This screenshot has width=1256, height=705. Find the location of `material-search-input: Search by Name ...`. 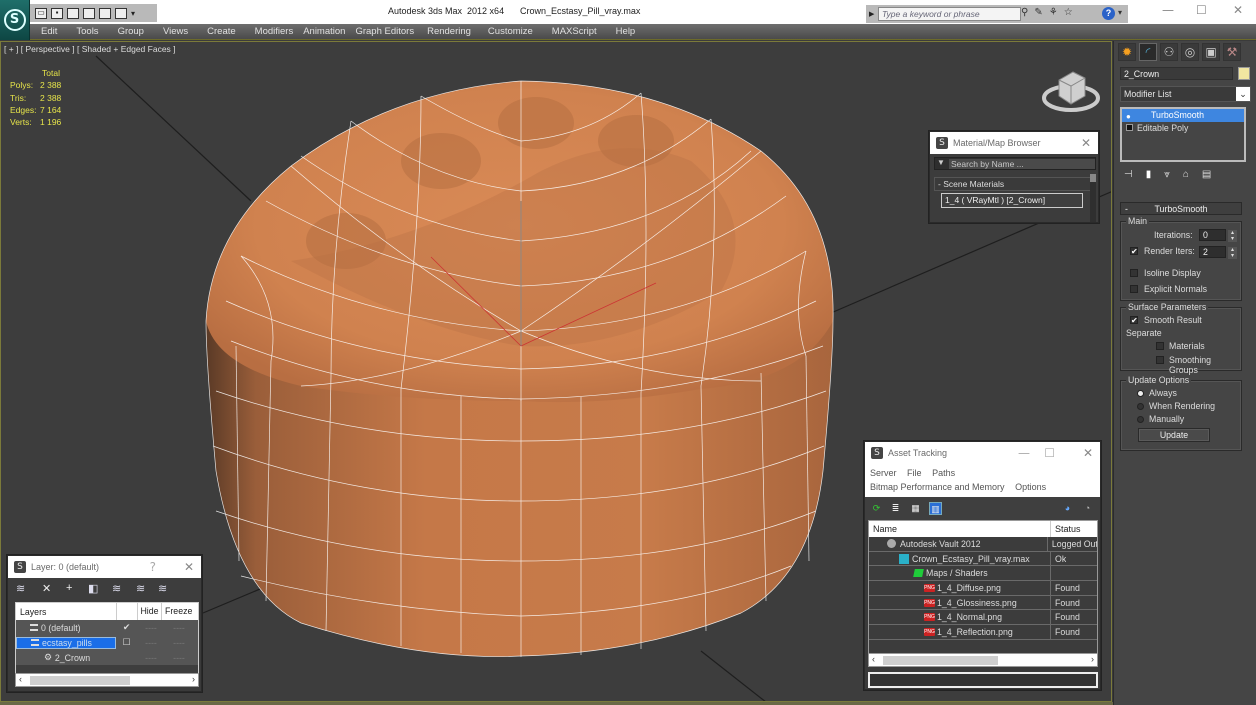

material-search-input: Search by Name ... is located at coordinates (1022, 164).